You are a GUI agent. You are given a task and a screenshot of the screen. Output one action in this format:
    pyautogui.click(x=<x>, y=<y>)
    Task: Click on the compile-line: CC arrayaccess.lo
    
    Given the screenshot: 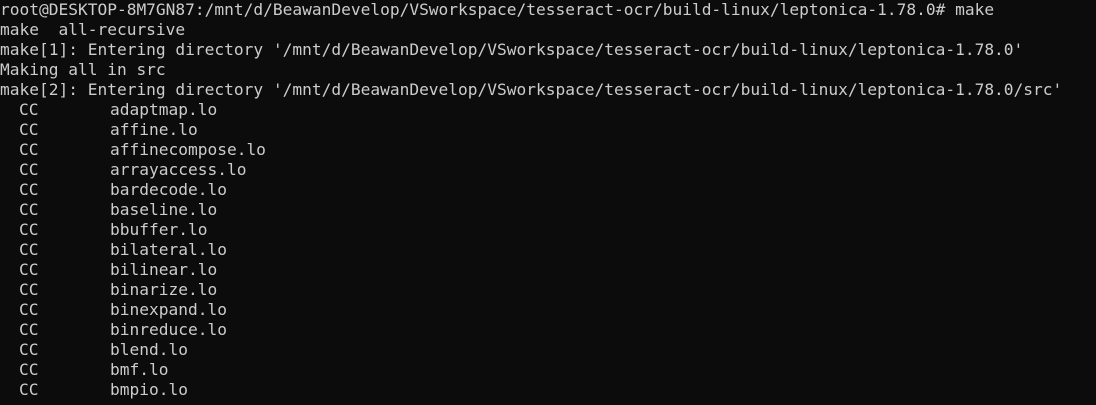 What is the action you would take?
    pyautogui.click(x=548, y=170)
    